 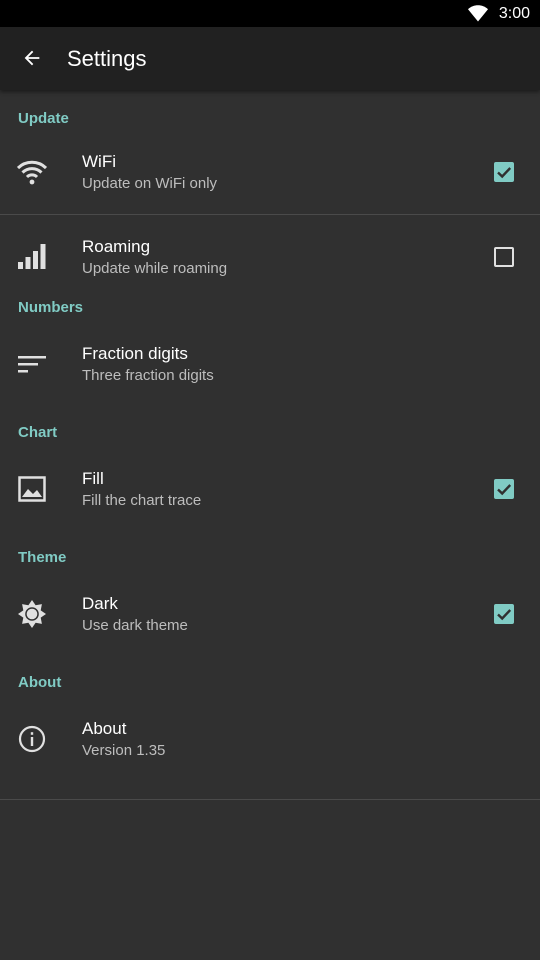 What do you see at coordinates (270, 758) in the screenshot?
I see `pref-about: About Version 1.35` at bounding box center [270, 758].